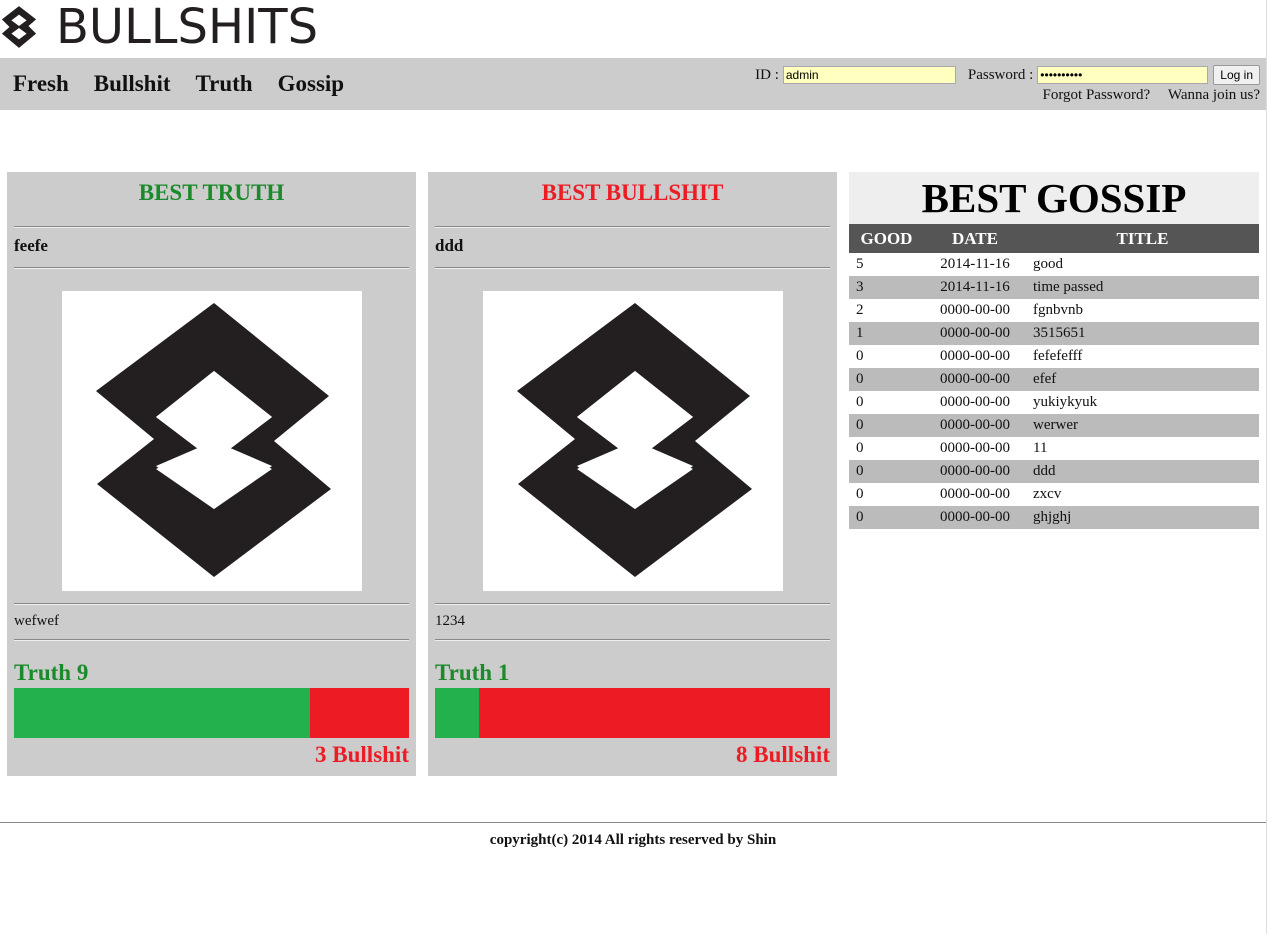 This screenshot has width=1270, height=934. What do you see at coordinates (1268, 467) in the screenshot?
I see `window-edge` at bounding box center [1268, 467].